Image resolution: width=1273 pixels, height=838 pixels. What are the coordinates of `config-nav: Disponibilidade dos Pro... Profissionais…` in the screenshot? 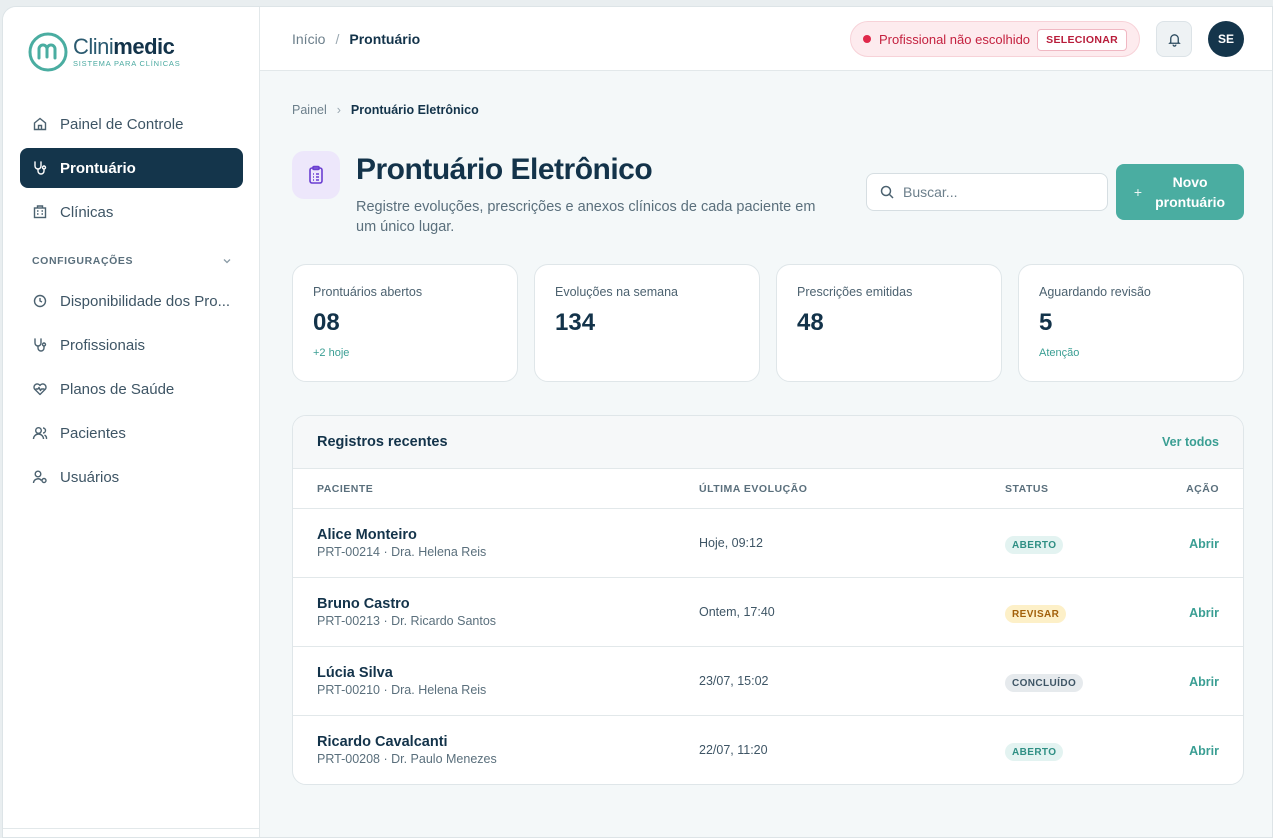 It's located at (131, 391).